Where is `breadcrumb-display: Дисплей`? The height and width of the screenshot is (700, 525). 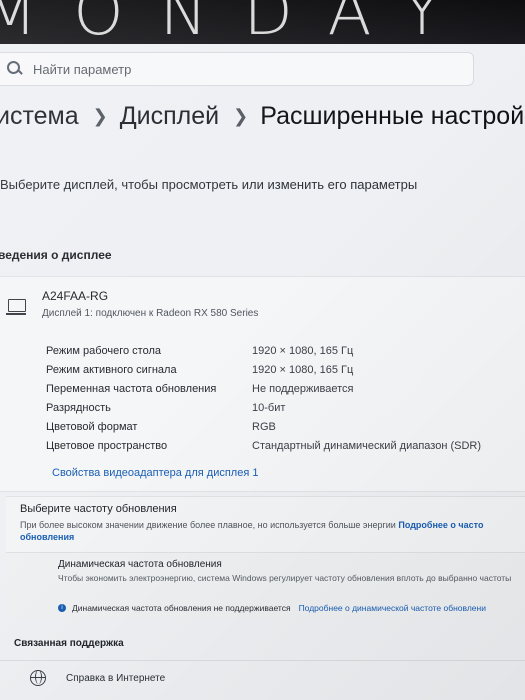 breadcrumb-display: Дисплей is located at coordinates (169, 116).